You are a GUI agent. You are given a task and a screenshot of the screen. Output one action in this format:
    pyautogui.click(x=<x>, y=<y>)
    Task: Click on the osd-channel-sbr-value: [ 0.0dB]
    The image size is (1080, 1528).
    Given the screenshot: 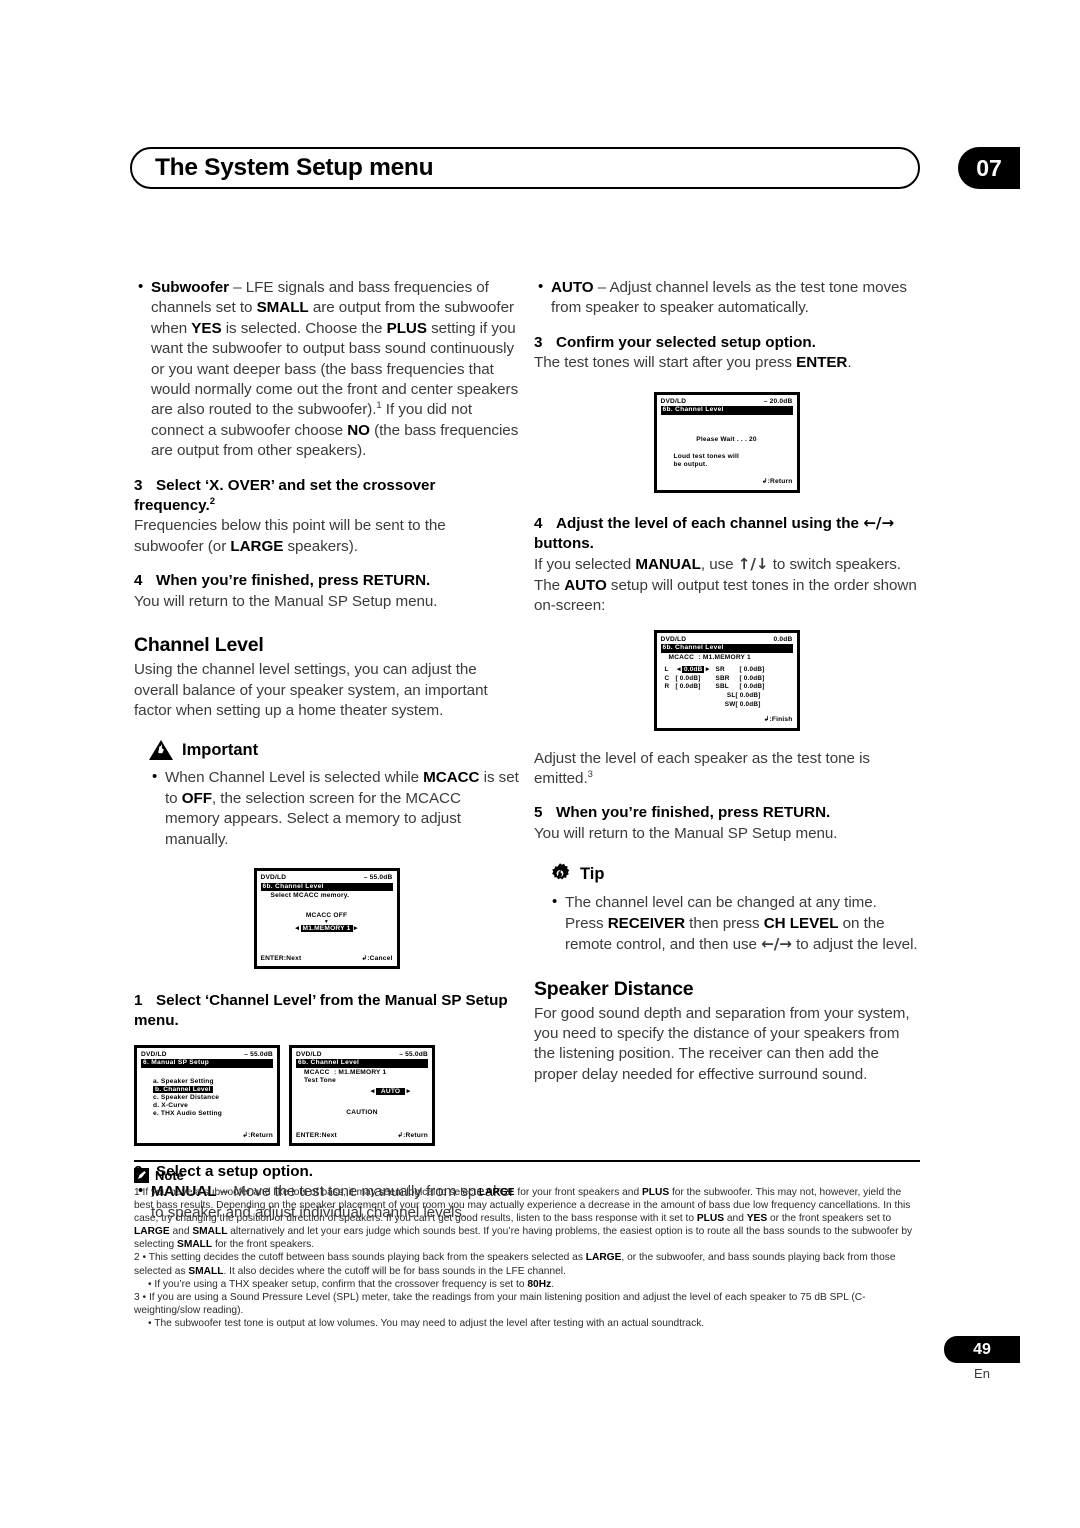 What is the action you would take?
    pyautogui.click(x=760, y=679)
    